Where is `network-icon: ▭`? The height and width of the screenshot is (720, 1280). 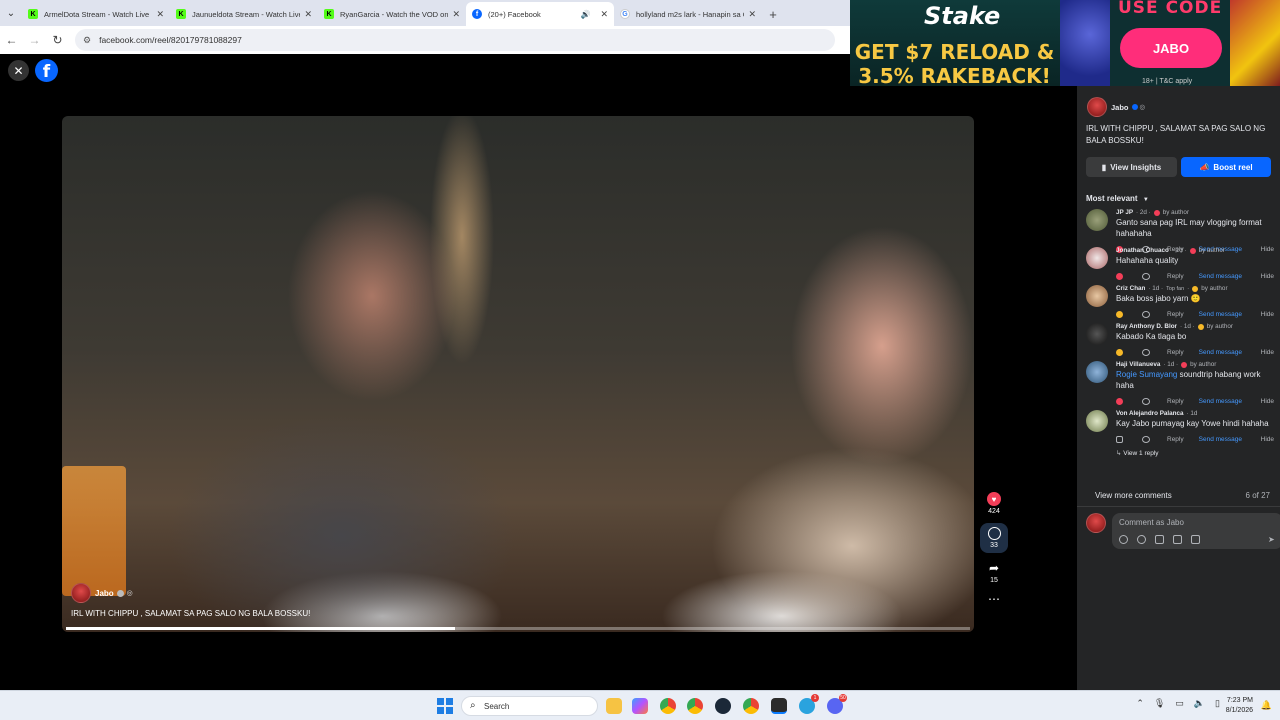 network-icon: ▭ is located at coordinates (1179, 703).